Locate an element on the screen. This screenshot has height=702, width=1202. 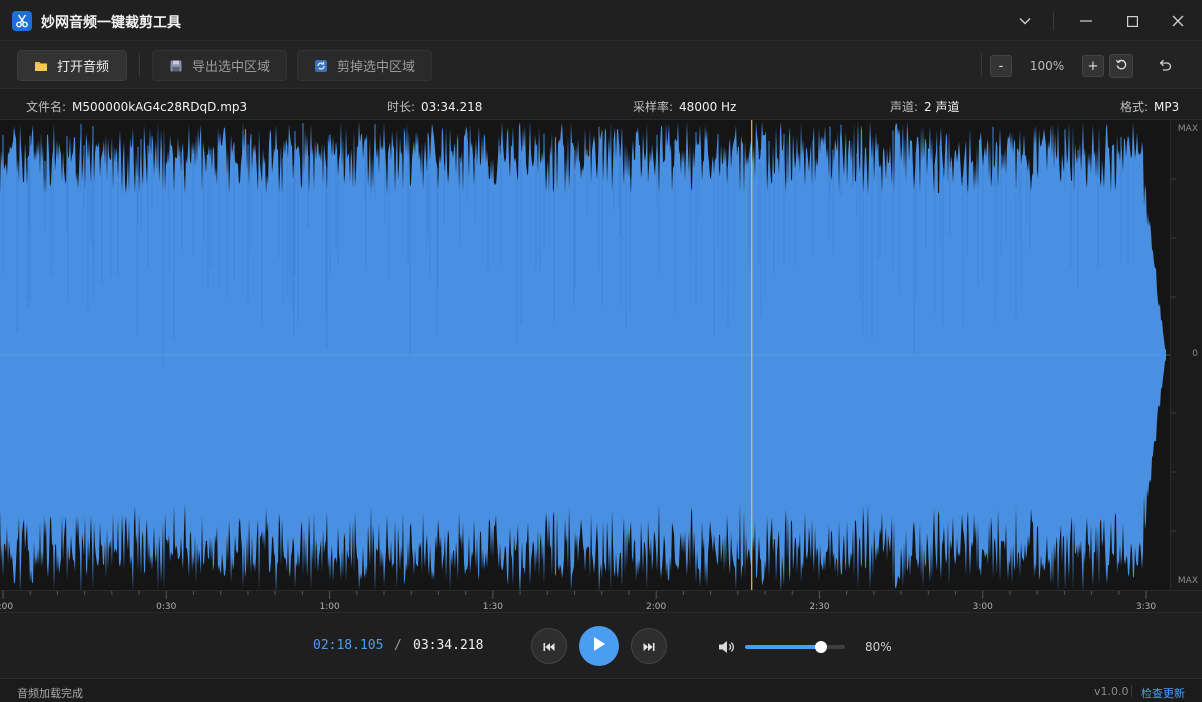
amplitude-scale: MAX 0 MAX is located at coordinates (1186, 355).